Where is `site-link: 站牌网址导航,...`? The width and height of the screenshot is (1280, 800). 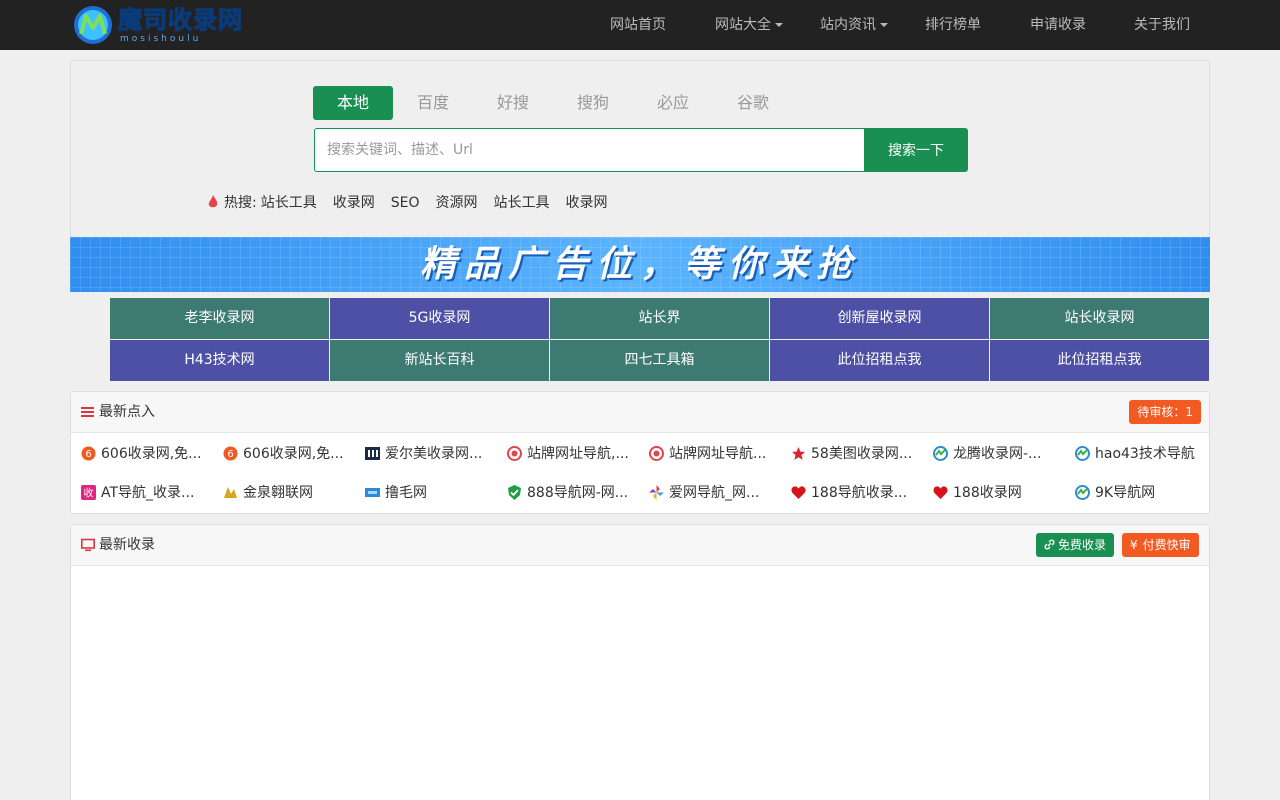 site-link: 站牌网址导航,... is located at coordinates (574, 454).